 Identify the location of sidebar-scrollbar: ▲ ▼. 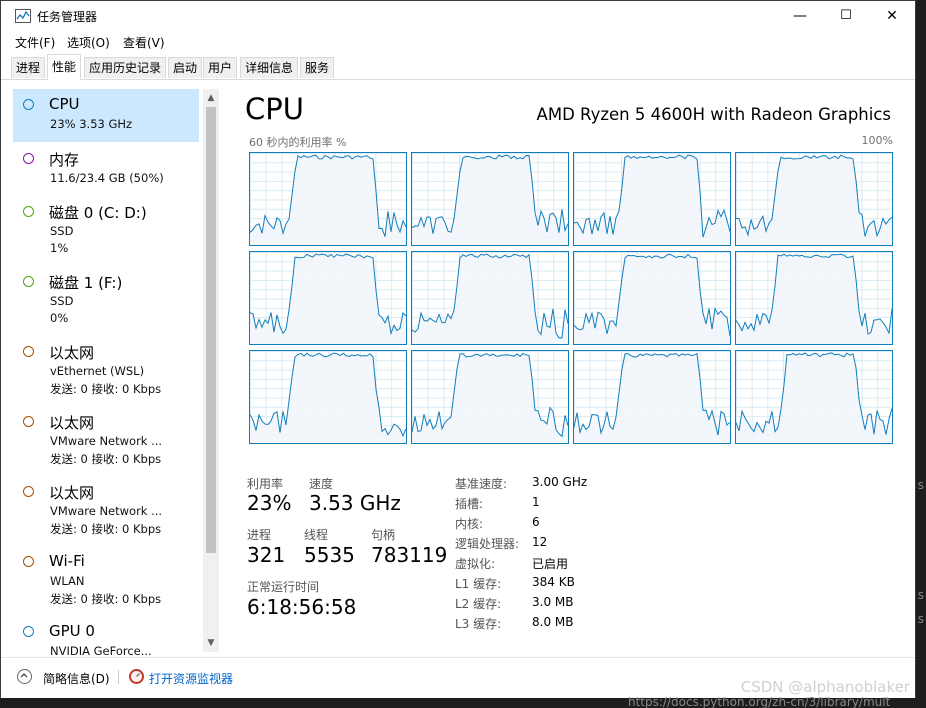
(211, 370).